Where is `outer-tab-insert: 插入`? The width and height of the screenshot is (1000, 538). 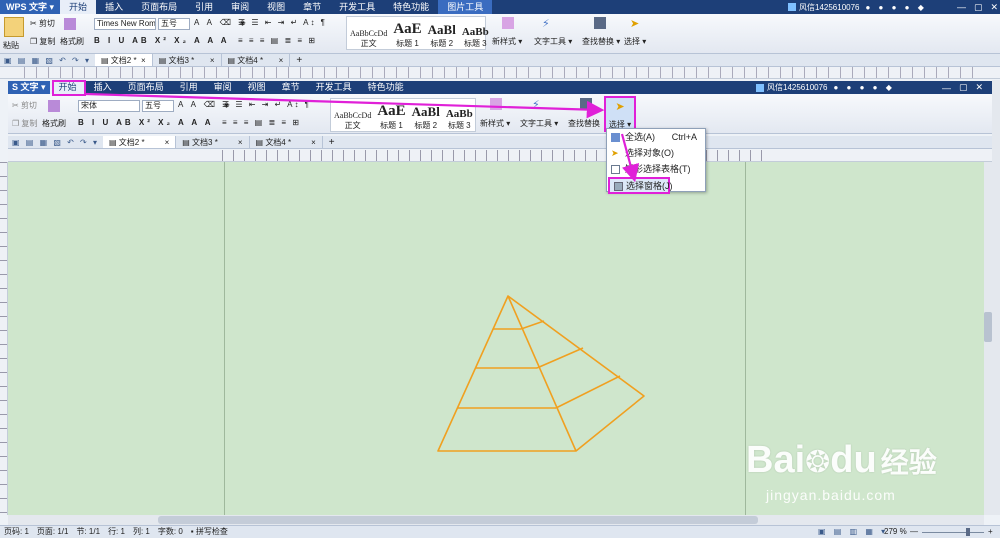
outer-tab-insert: 插入 is located at coordinates (114, 7).